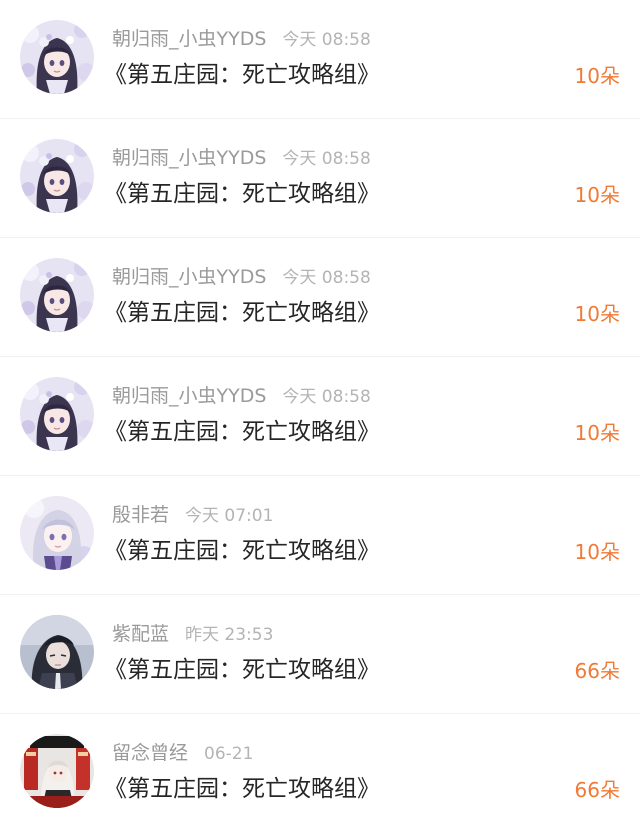 The height and width of the screenshot is (839, 640). I want to click on item-meta: 留念曾经 06-21, so click(182, 753).